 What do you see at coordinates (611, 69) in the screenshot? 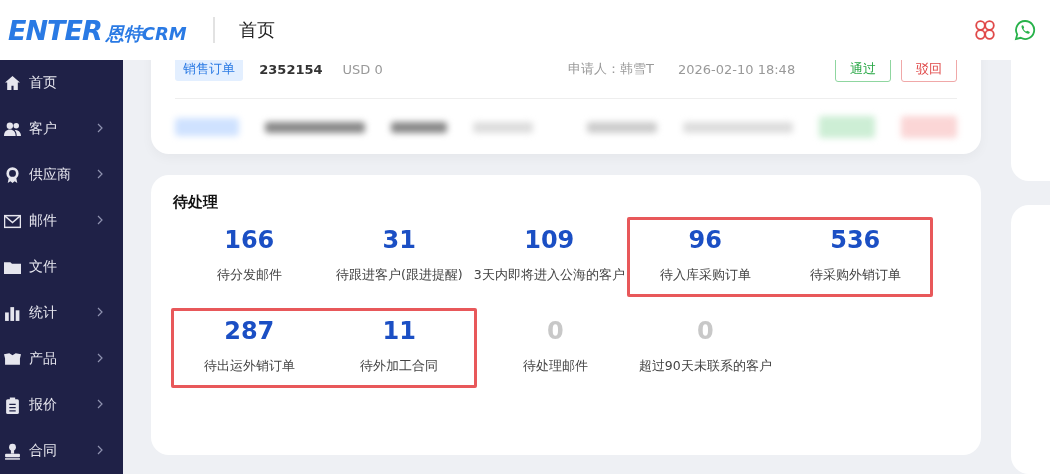
I see `applicant-text: 申请人：韩雪T` at bounding box center [611, 69].